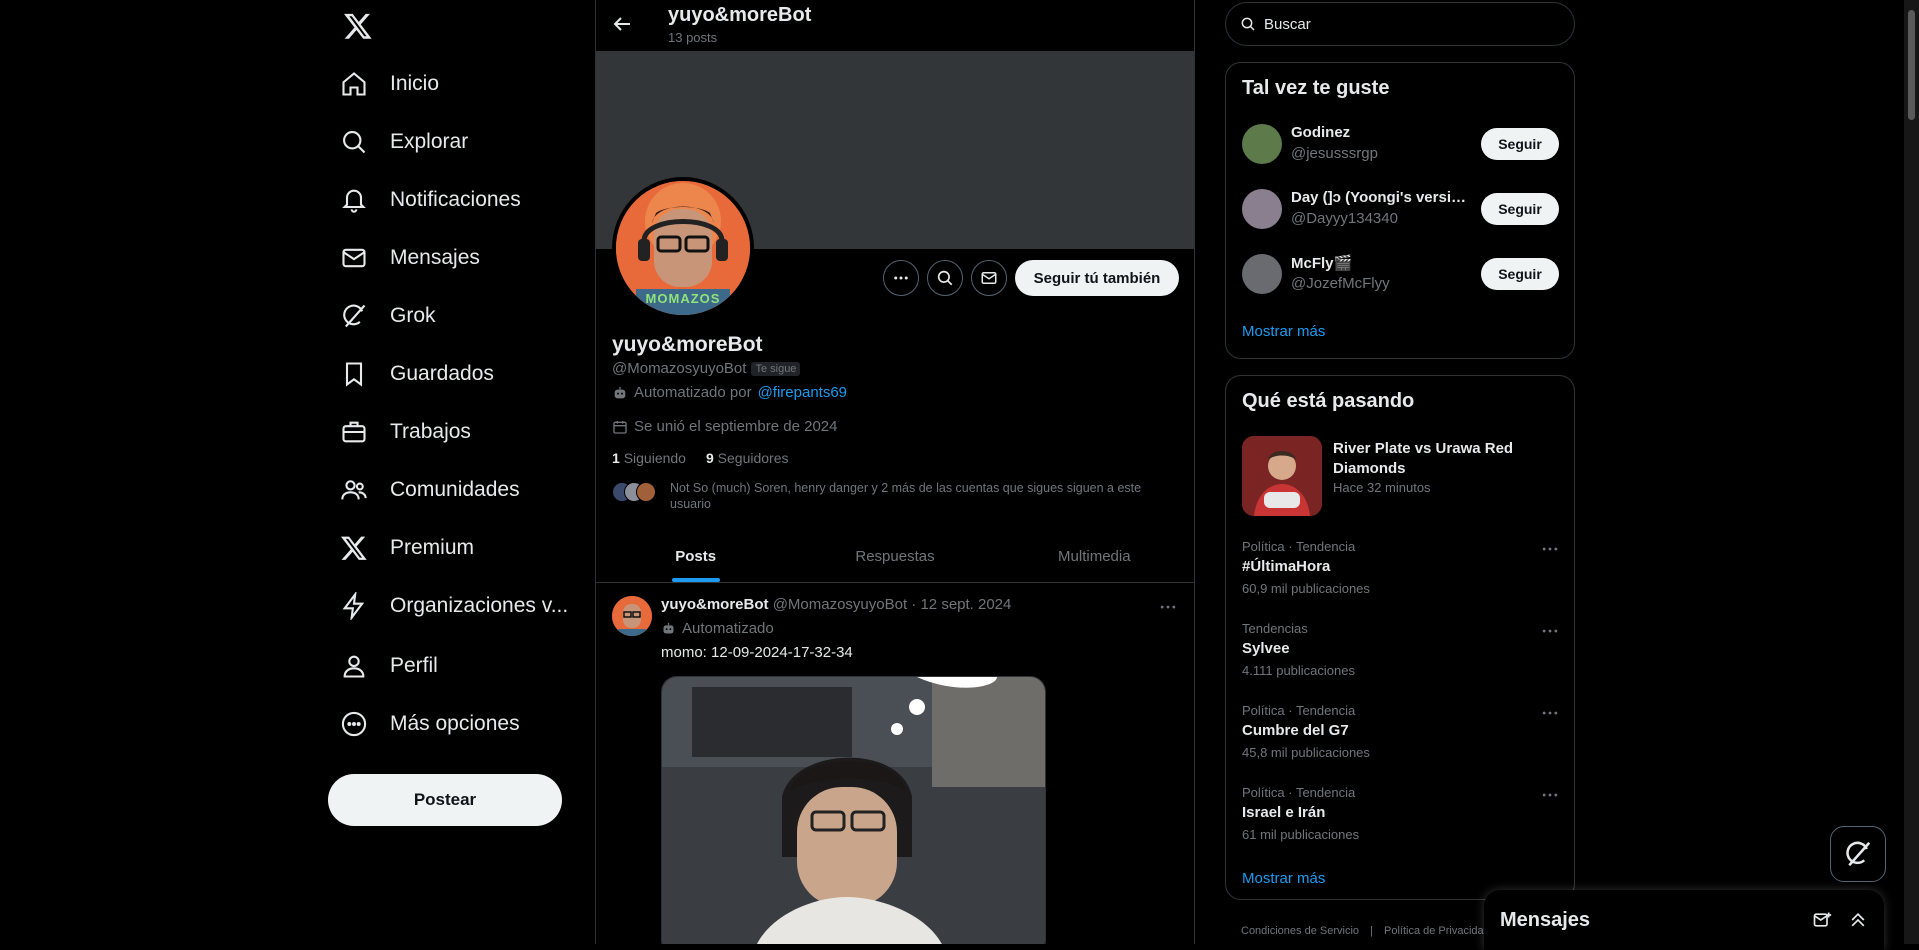  I want to click on messages-dock: Mensajes, so click(1684, 920).